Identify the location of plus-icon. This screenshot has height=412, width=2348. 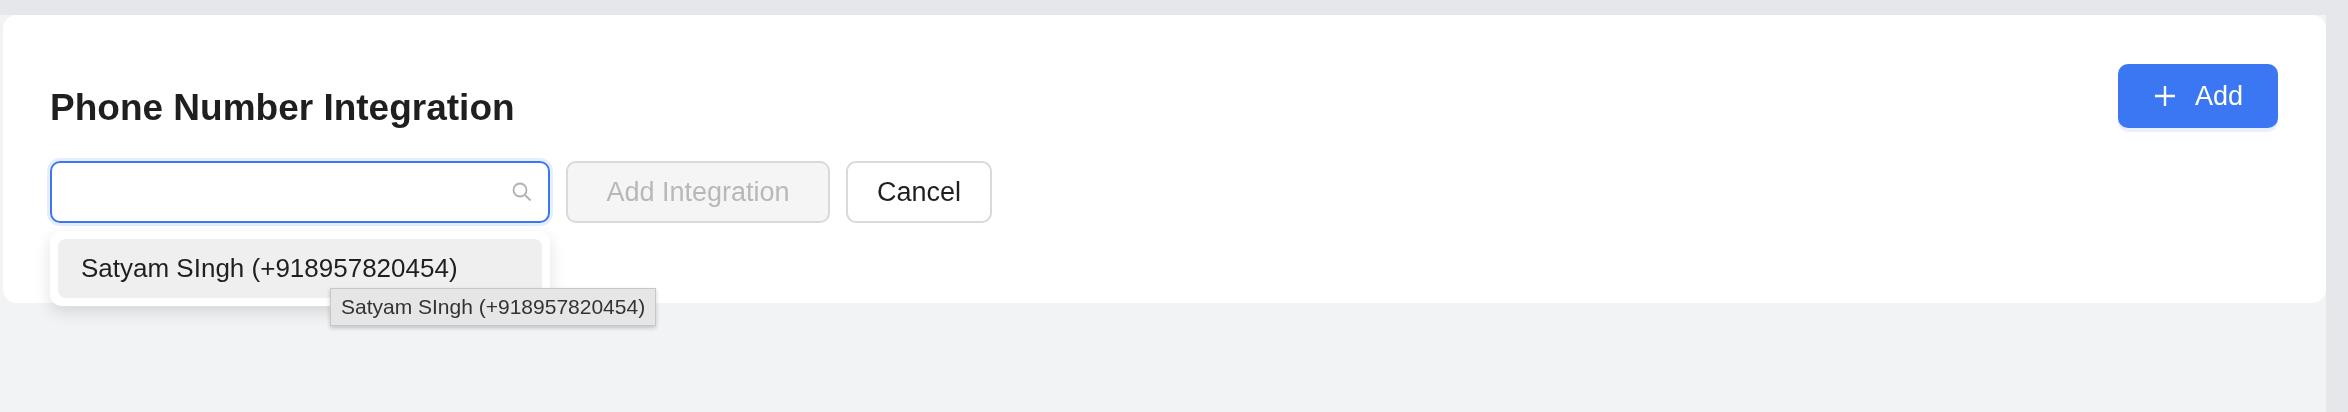
(2164, 96).